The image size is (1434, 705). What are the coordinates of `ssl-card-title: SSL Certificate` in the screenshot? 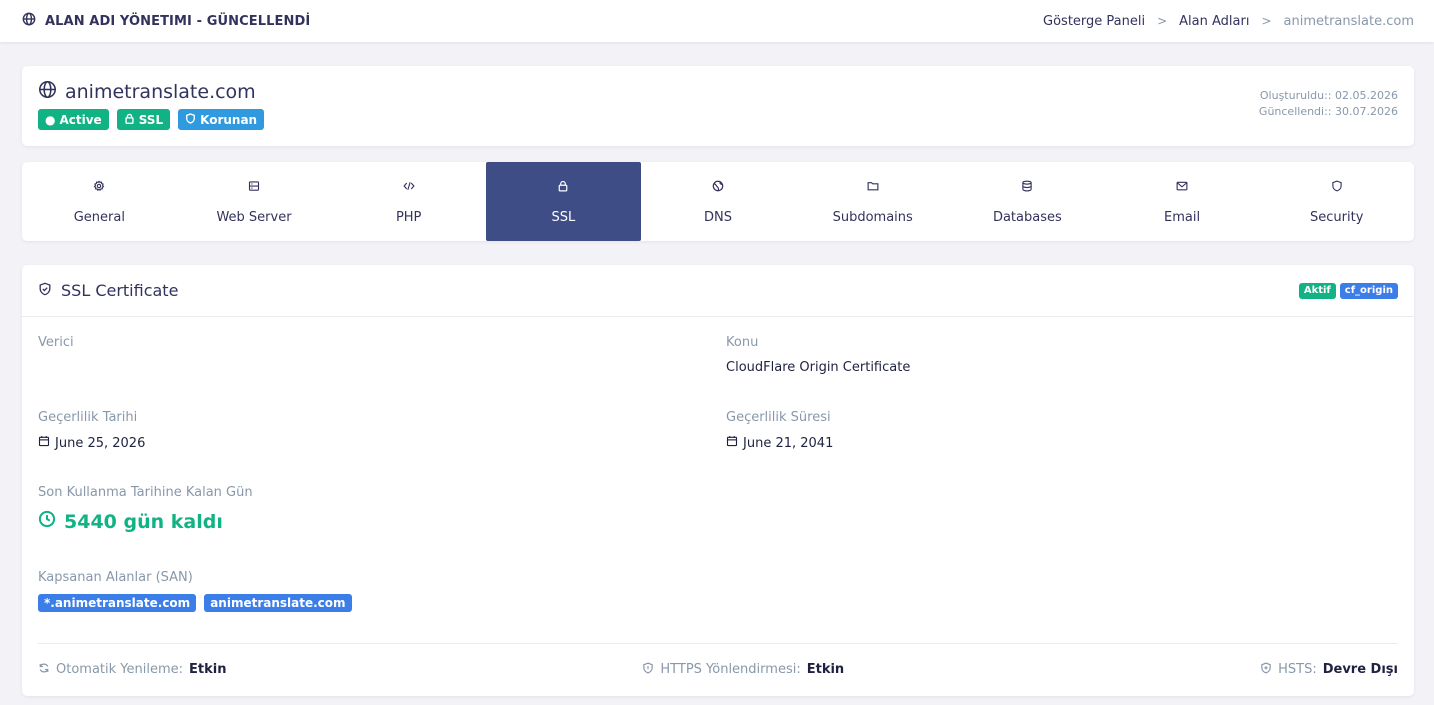 It's located at (108, 290).